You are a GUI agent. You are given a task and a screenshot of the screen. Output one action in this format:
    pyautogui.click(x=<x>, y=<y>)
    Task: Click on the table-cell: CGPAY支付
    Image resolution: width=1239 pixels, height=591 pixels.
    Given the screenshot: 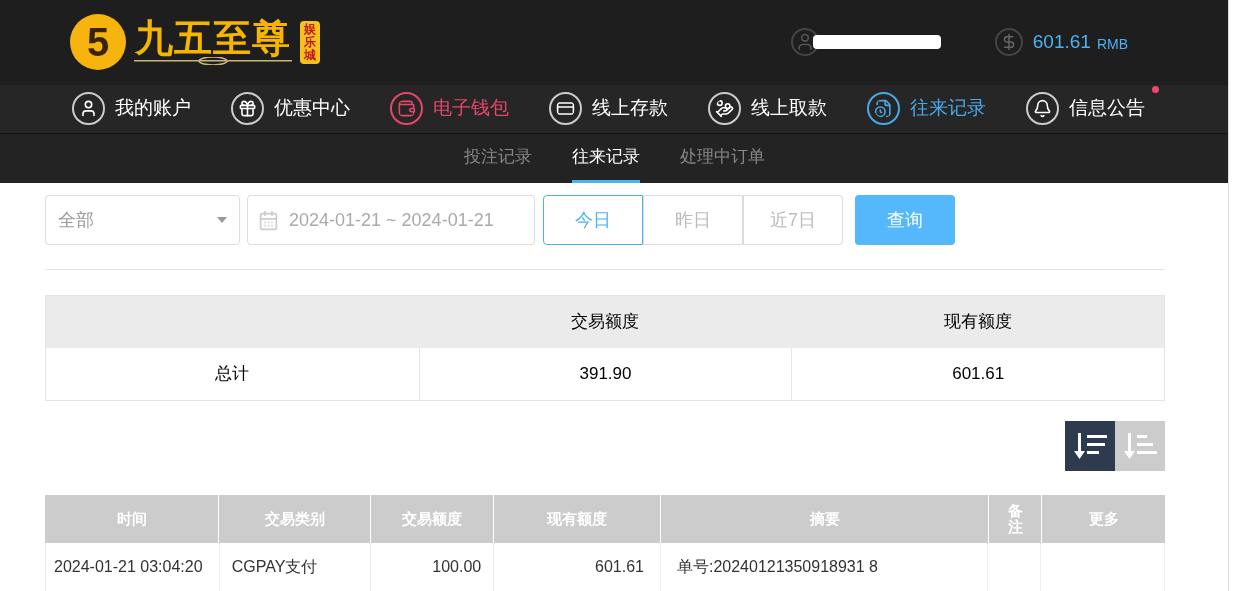 What is the action you would take?
    pyautogui.click(x=294, y=567)
    